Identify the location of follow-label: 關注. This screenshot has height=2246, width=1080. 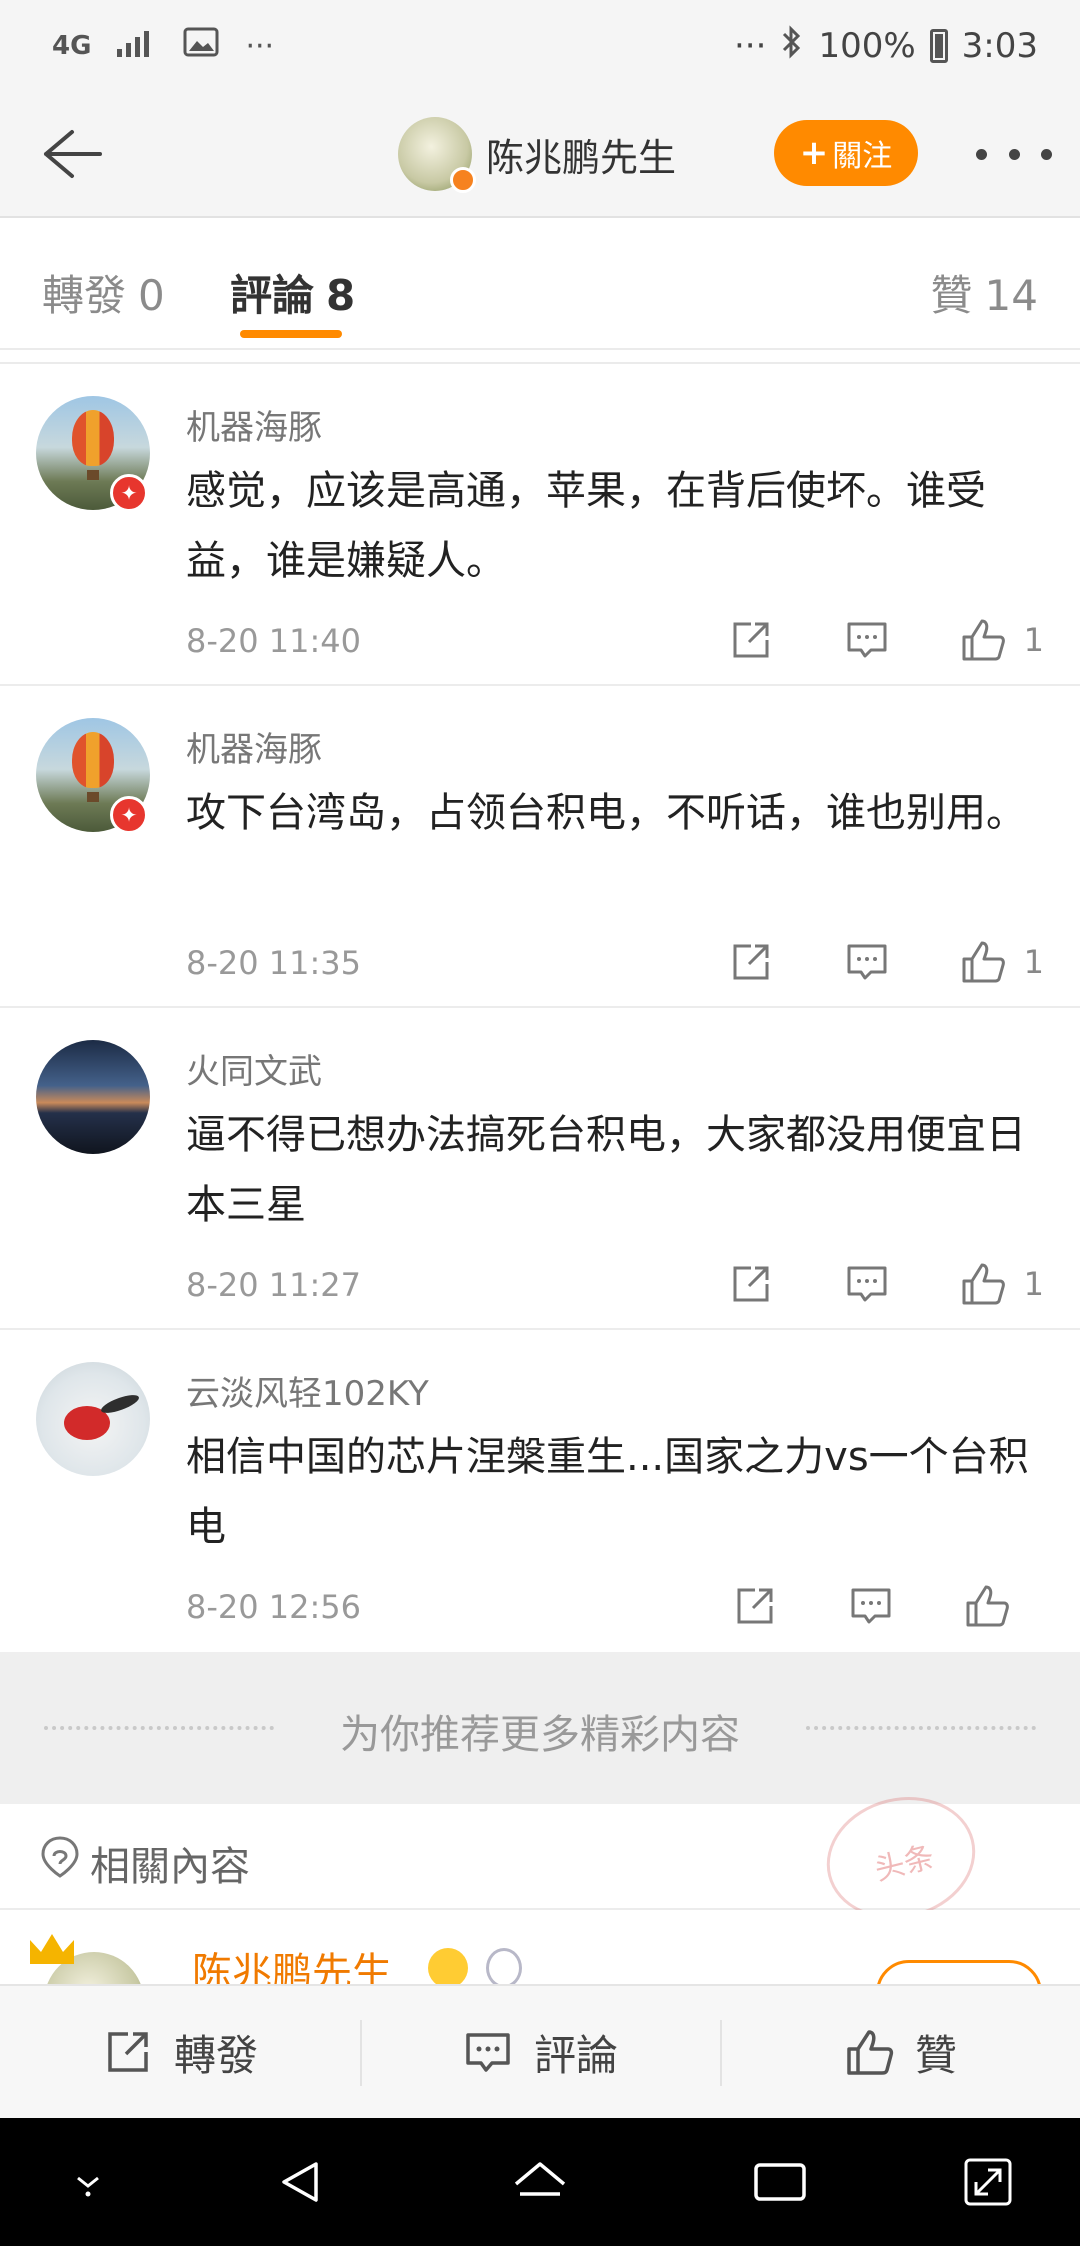
(862, 156).